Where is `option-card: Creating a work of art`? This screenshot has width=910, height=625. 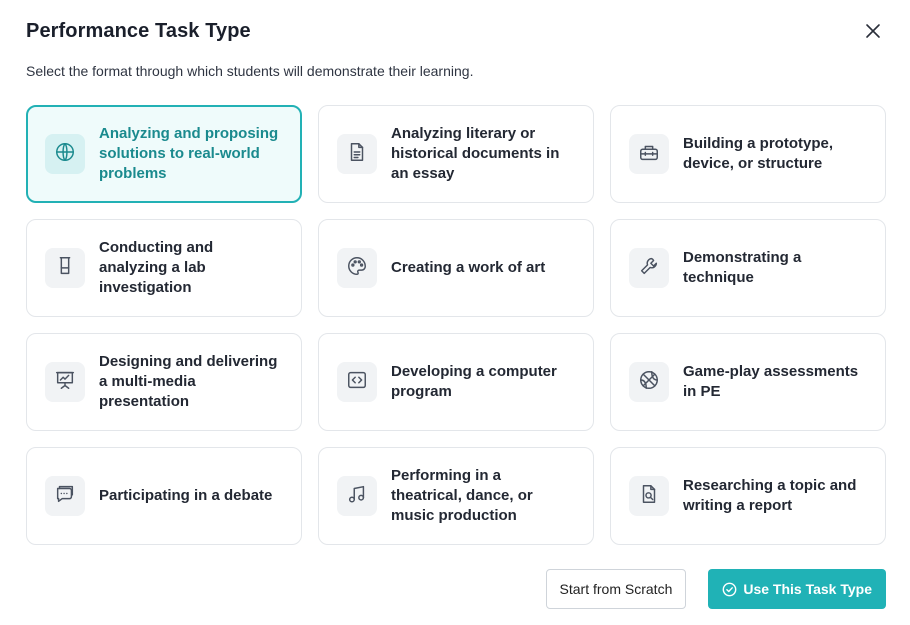
option-card: Creating a work of art is located at coordinates (456, 268).